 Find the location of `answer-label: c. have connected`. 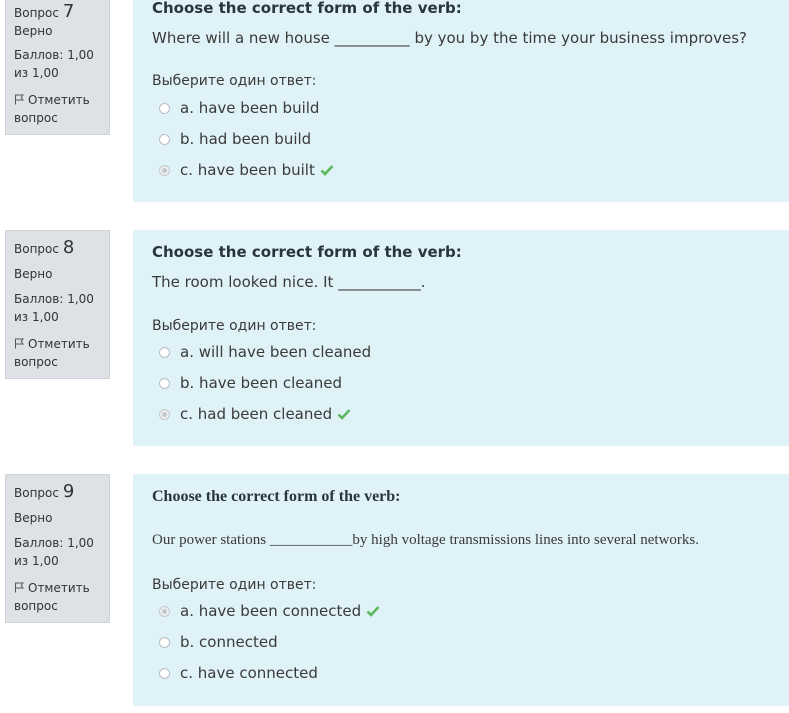

answer-label: c. have connected is located at coordinates (249, 673).